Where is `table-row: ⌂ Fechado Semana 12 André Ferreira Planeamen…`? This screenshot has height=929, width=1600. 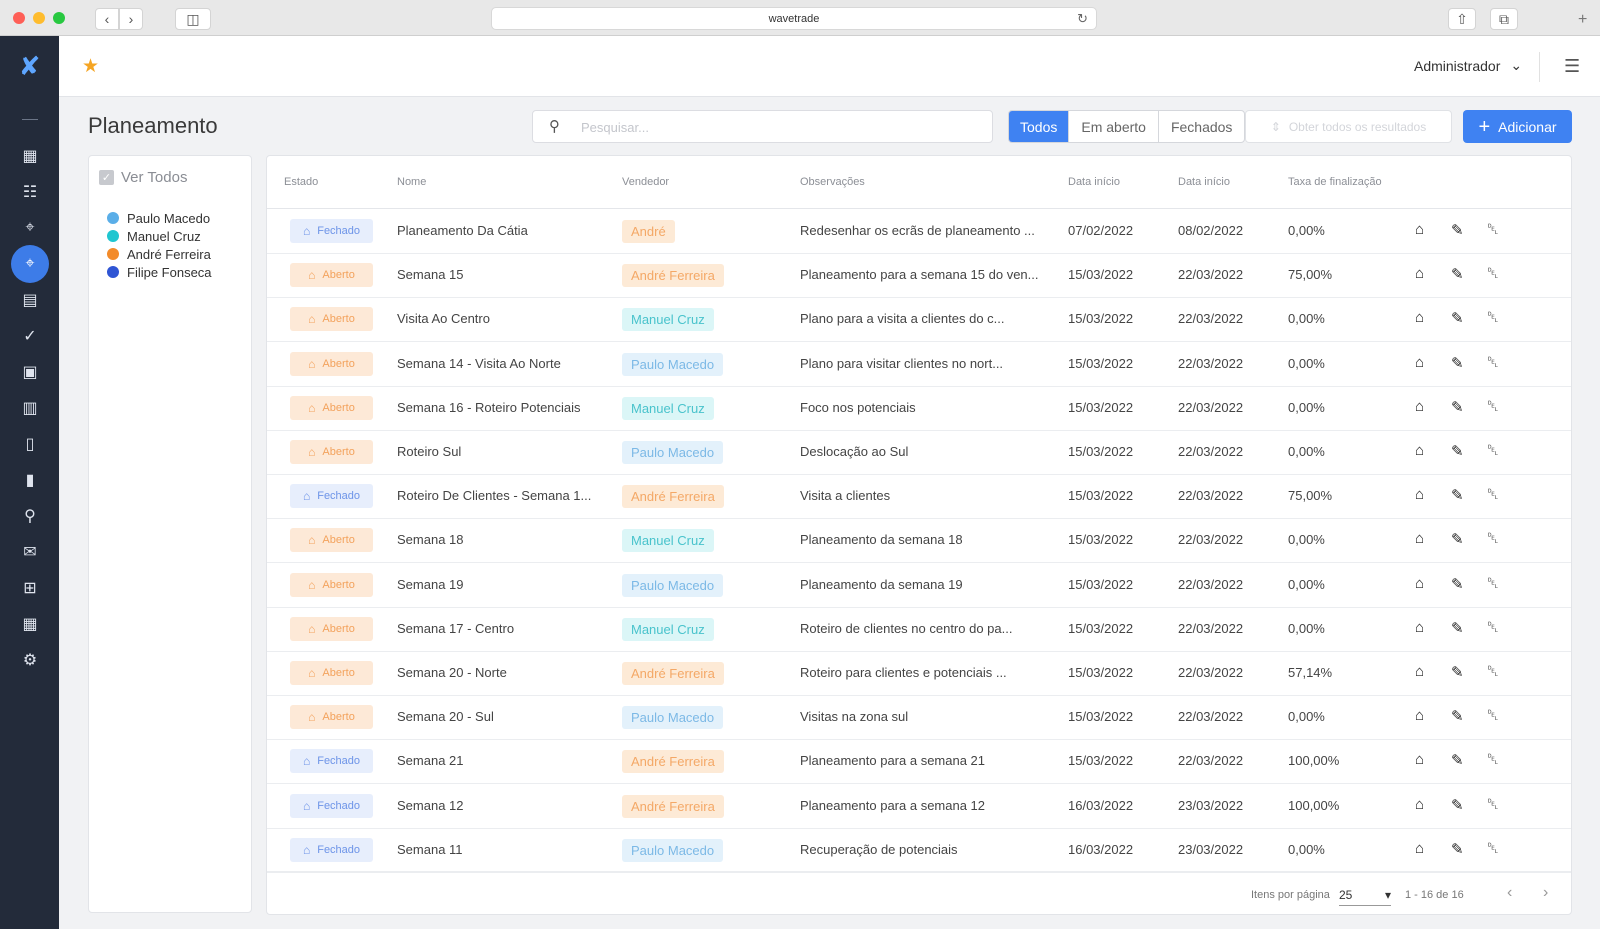
table-row: ⌂ Fechado Semana 12 André Ferreira Planeamen… is located at coordinates (919, 806).